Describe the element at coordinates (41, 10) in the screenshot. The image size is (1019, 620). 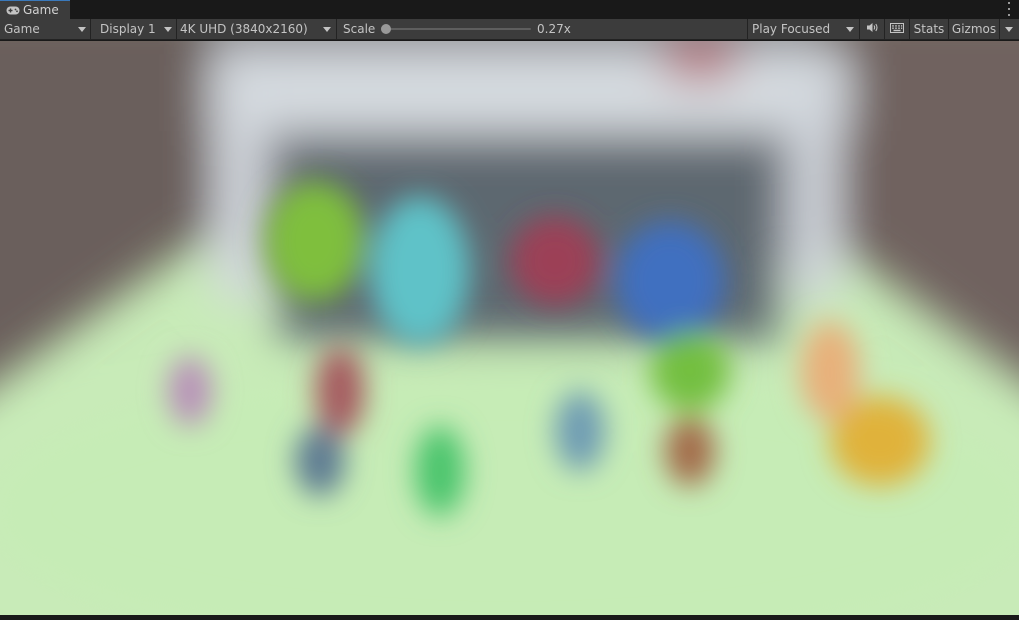
I see `tab-label: Game` at that location.